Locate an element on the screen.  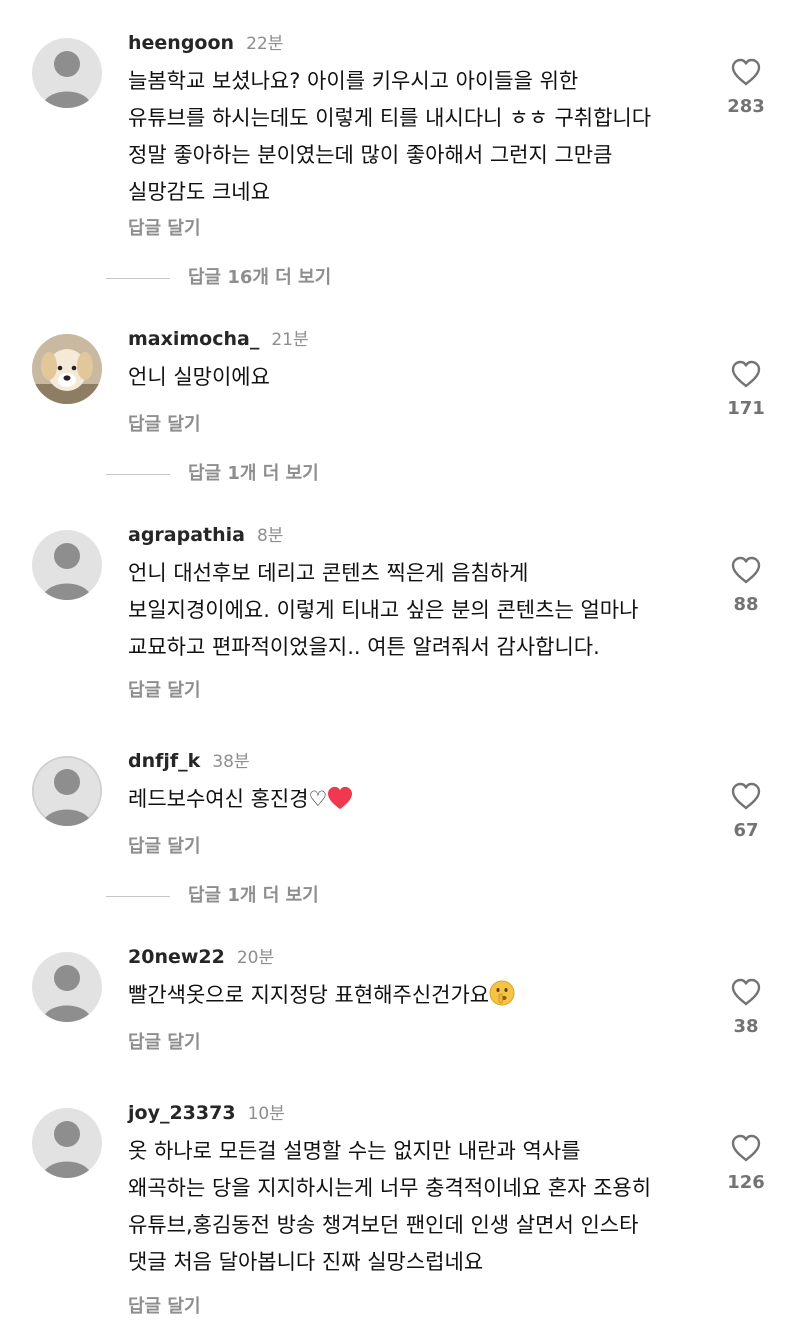
comment-text: 빨간색옷으로 지지정당 표현해주신건가요 is located at coordinates (418, 995).